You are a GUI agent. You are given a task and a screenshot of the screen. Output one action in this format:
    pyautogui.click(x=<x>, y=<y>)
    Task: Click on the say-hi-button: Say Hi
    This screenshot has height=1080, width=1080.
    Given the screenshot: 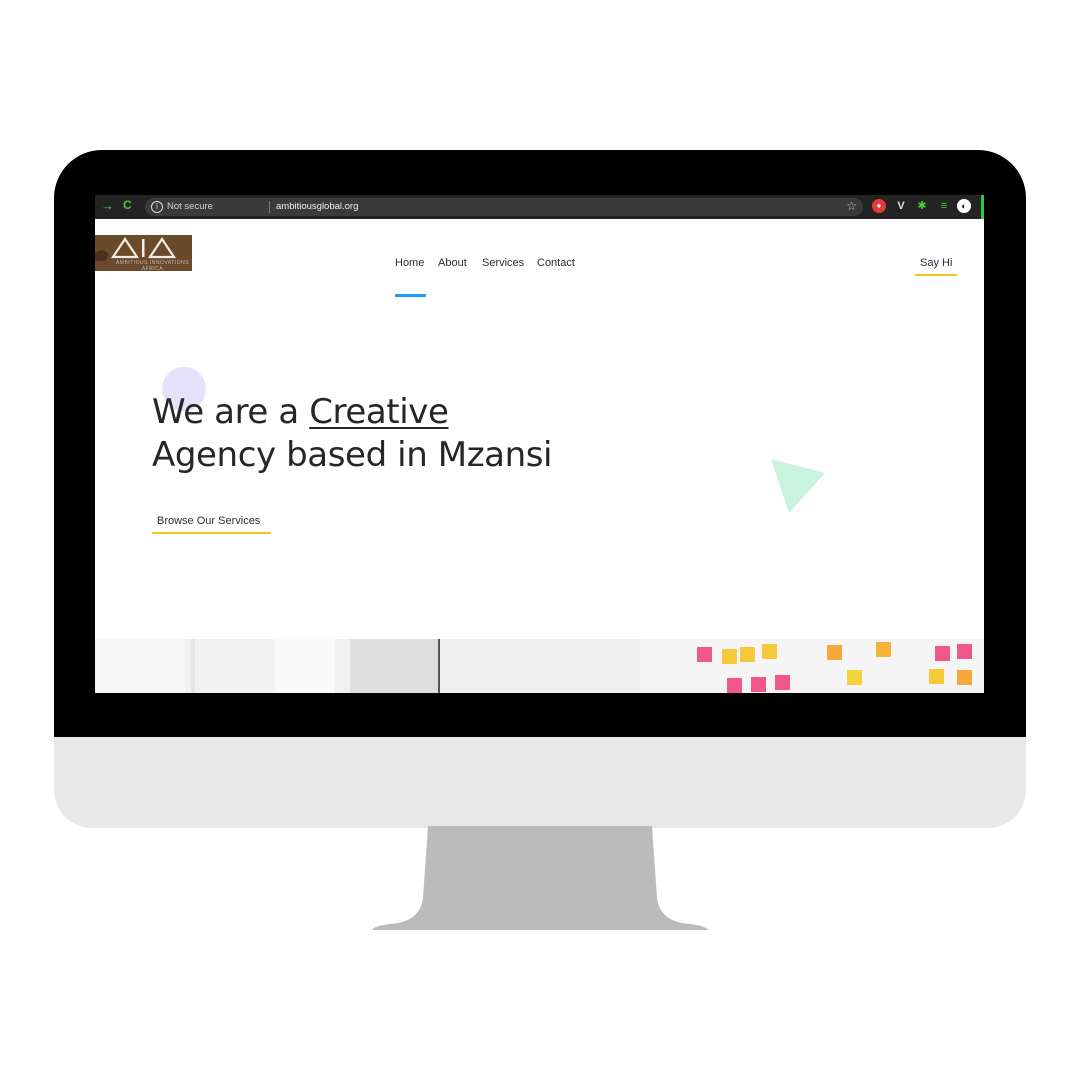 What is the action you would take?
    pyautogui.click(x=936, y=263)
    